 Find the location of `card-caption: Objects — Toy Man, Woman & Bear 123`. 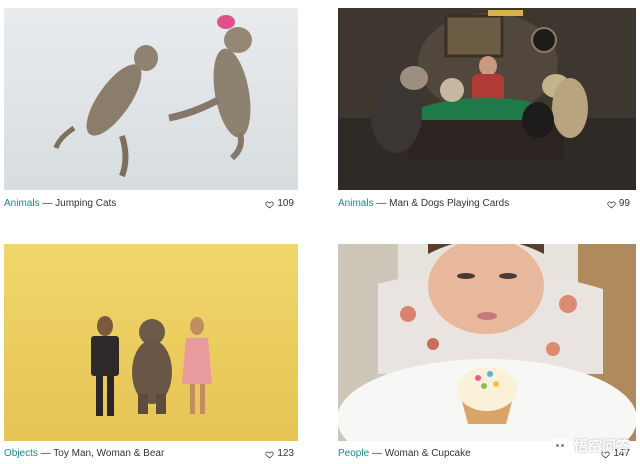

card-caption: Objects — Toy Man, Woman & Bear 123 is located at coordinates (152, 454).